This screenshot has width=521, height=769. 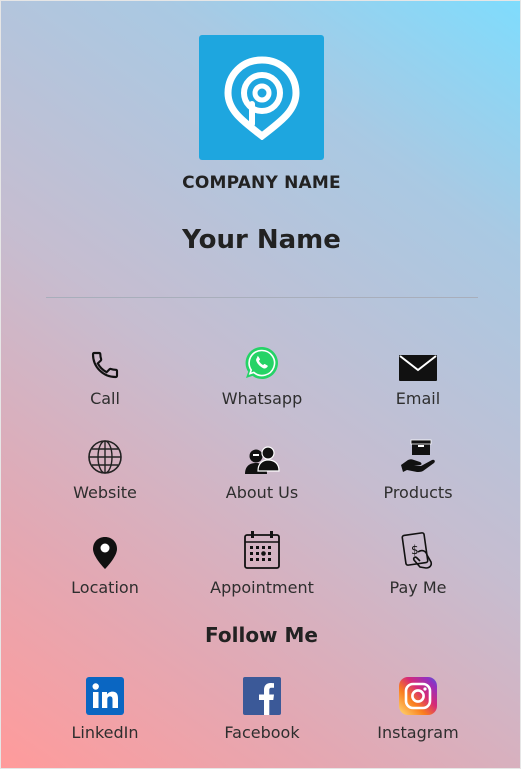 What do you see at coordinates (418, 455) in the screenshot?
I see `hand-box-icon` at bounding box center [418, 455].